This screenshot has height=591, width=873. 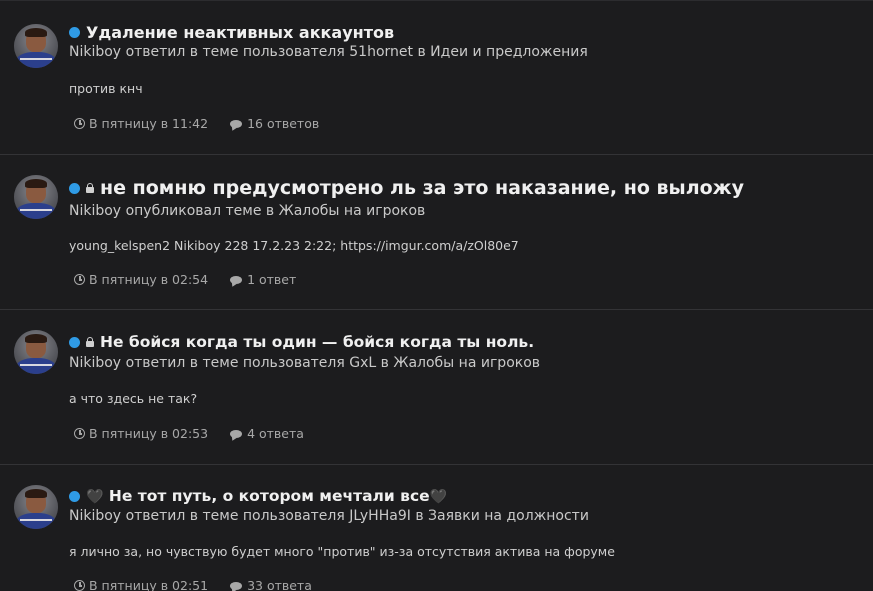 I want to click on meta-row: В пятницу в 02:51 33 ответа, so click(x=193, y=584).